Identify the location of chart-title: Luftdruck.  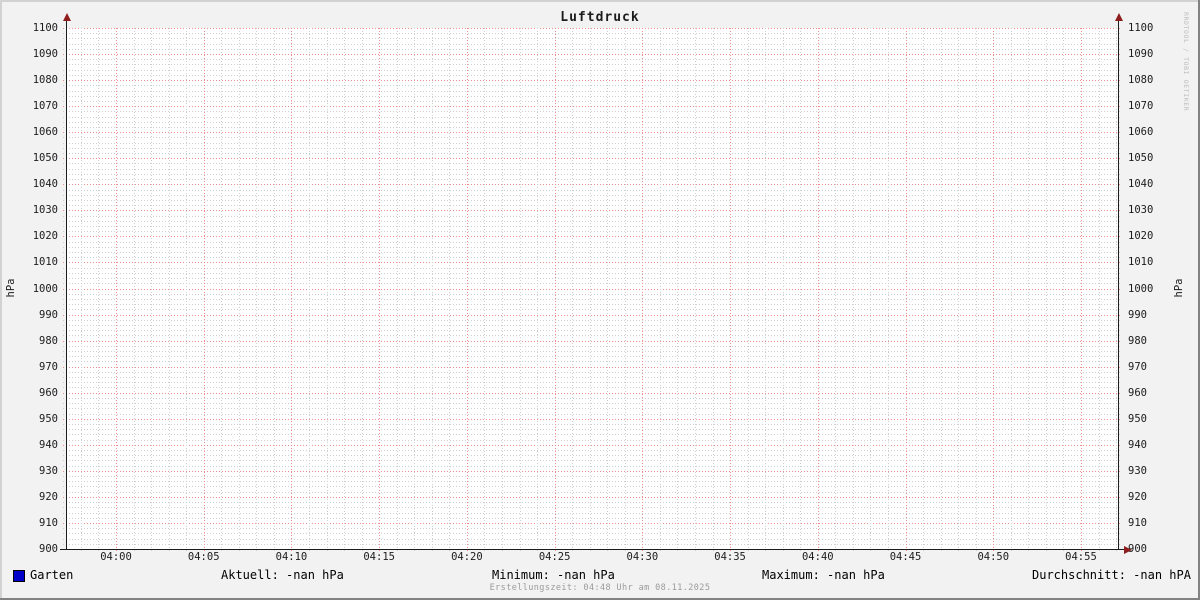
(600, 17).